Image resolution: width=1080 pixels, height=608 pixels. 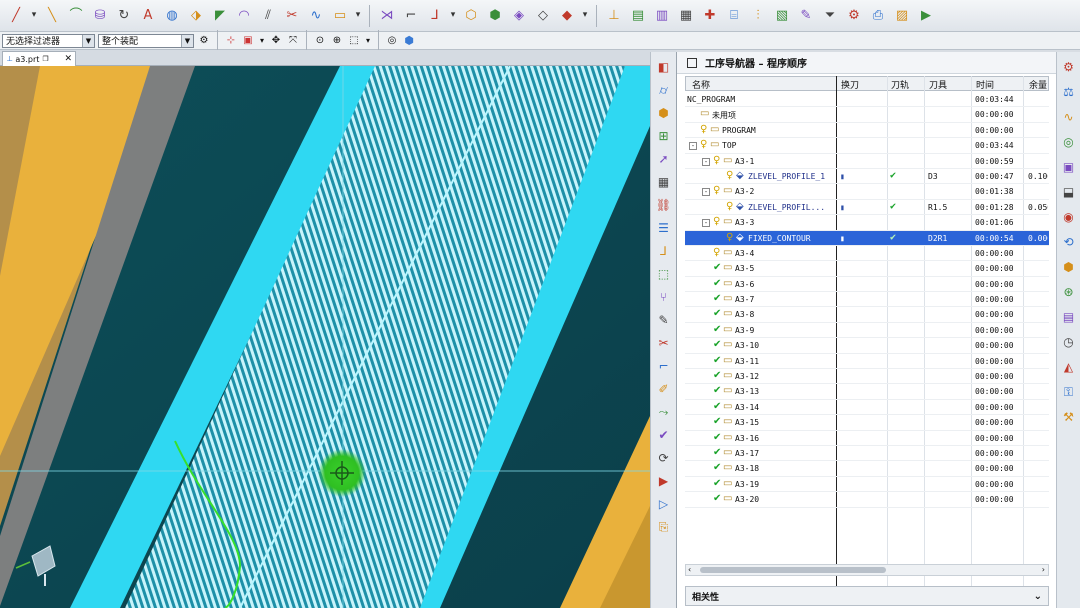 What do you see at coordinates (664, 90) in the screenshot?
I see `tube-icon: ⌭` at bounding box center [664, 90].